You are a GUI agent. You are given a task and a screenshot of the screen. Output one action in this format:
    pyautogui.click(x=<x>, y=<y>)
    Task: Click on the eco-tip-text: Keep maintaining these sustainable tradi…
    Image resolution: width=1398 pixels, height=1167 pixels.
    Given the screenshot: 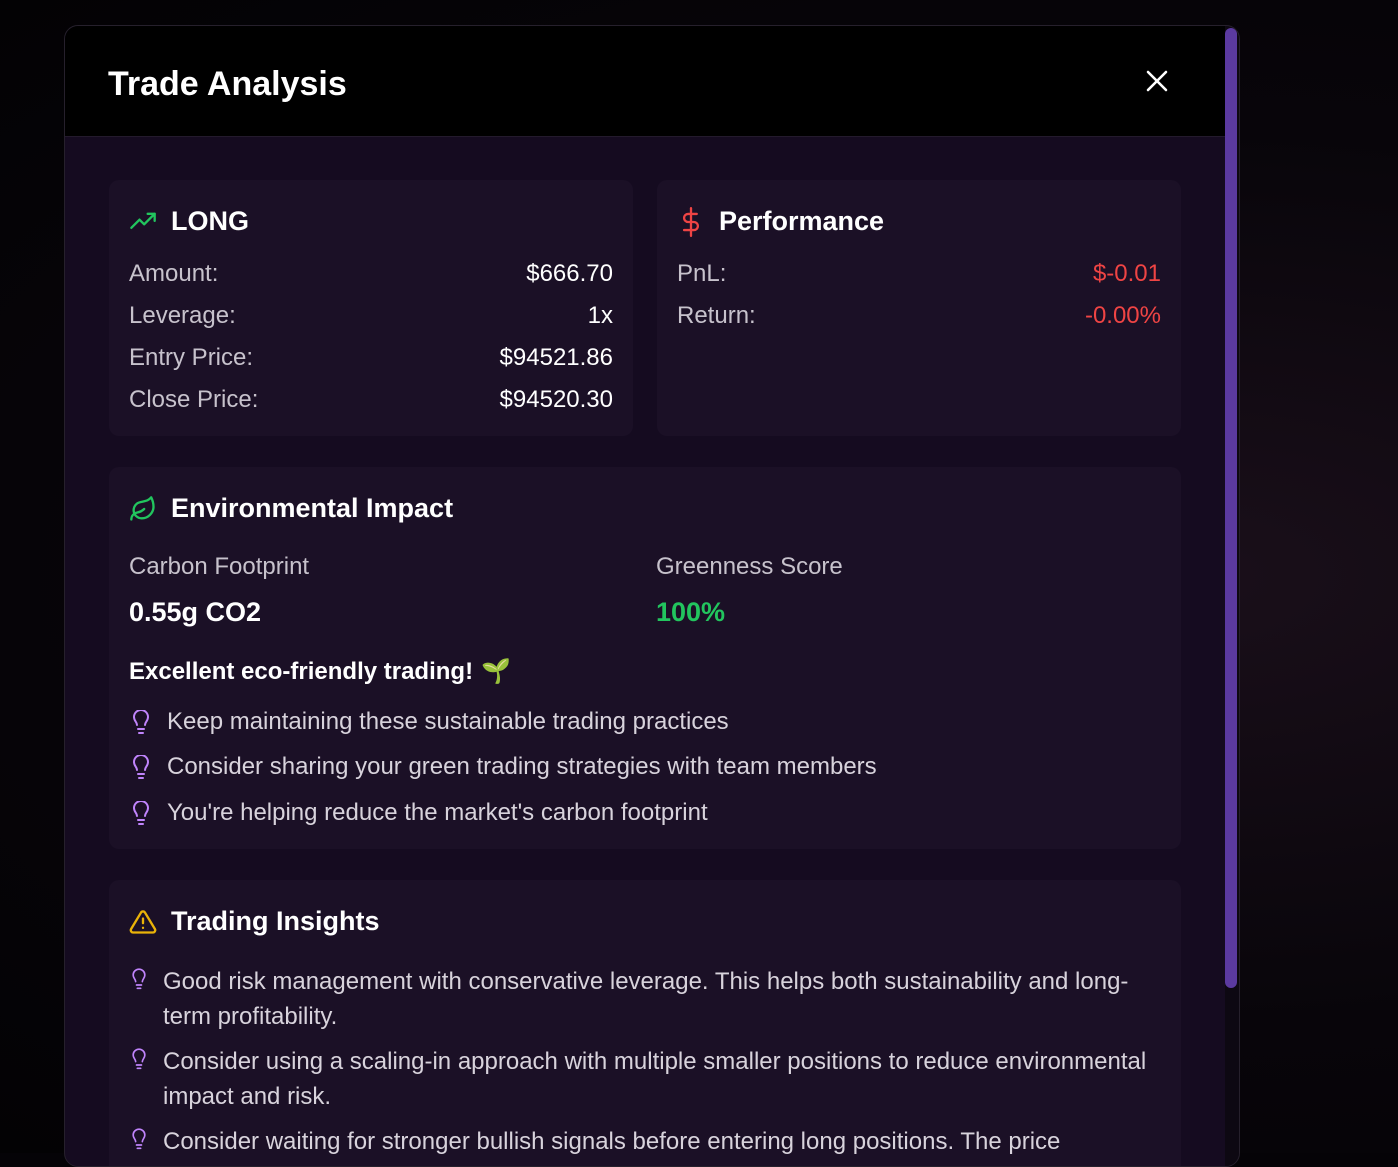 What is the action you would take?
    pyautogui.click(x=448, y=721)
    